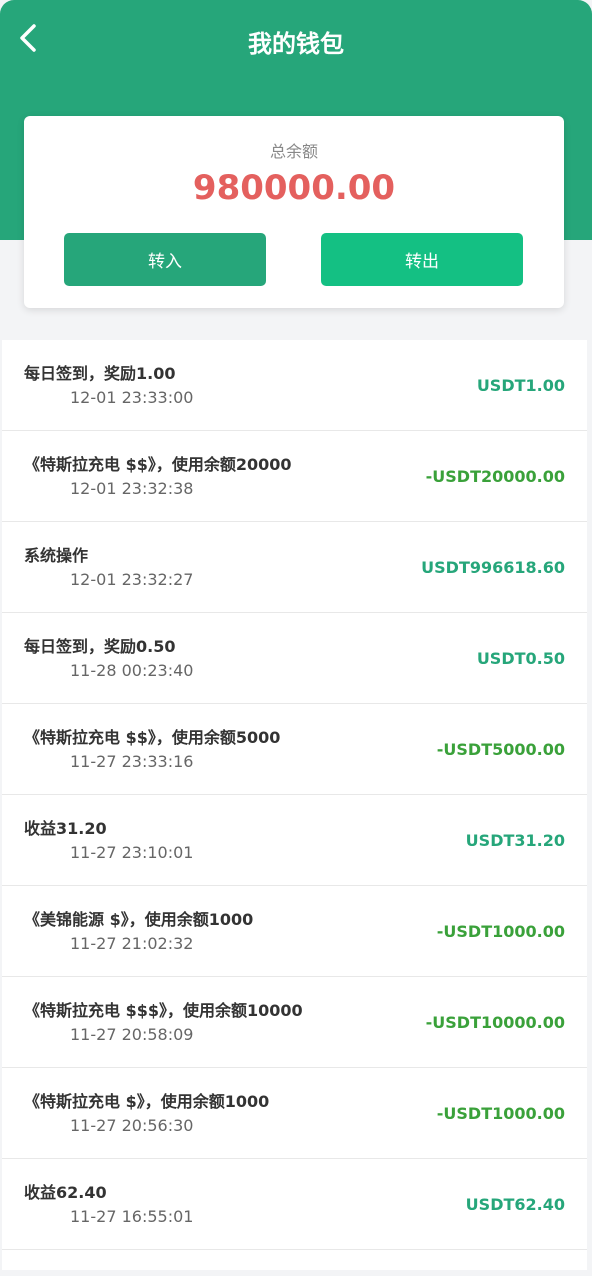 The image size is (592, 1276). What do you see at coordinates (294, 188) in the screenshot?
I see `balance-amount: 980000.00` at bounding box center [294, 188].